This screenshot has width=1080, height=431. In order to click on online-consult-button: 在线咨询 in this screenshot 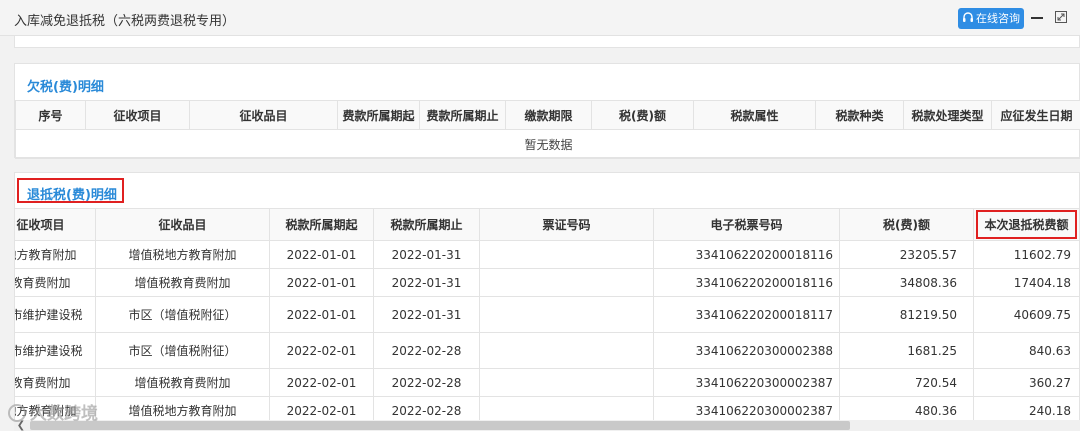, I will do `click(991, 18)`.